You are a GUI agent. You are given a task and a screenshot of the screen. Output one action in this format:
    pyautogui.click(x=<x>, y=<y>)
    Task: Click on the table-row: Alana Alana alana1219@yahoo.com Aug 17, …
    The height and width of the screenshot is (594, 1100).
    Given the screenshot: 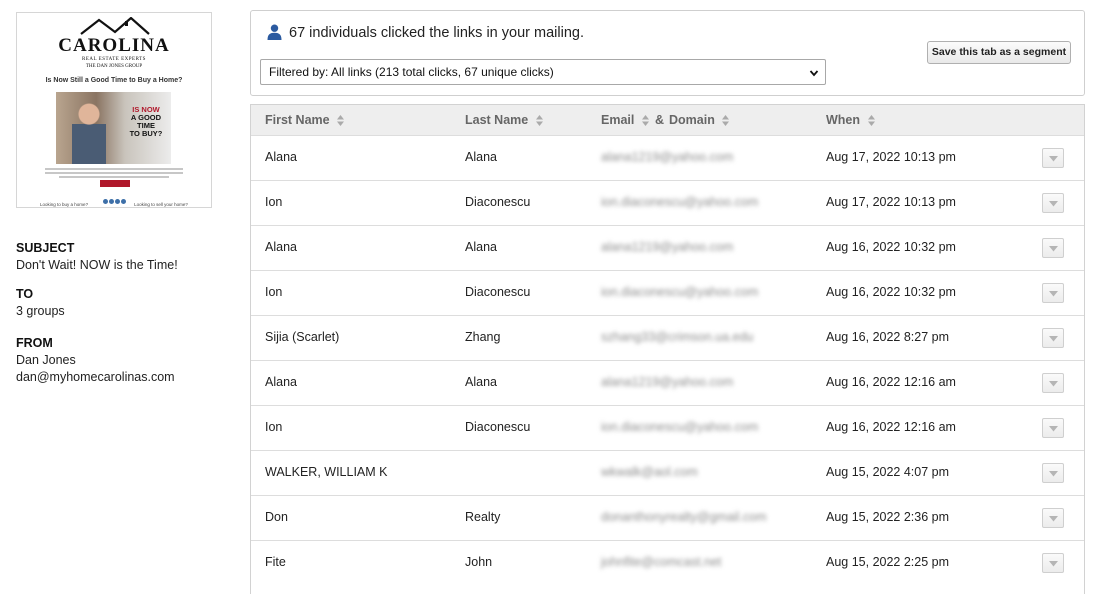 What is the action you would take?
    pyautogui.click(x=667, y=157)
    